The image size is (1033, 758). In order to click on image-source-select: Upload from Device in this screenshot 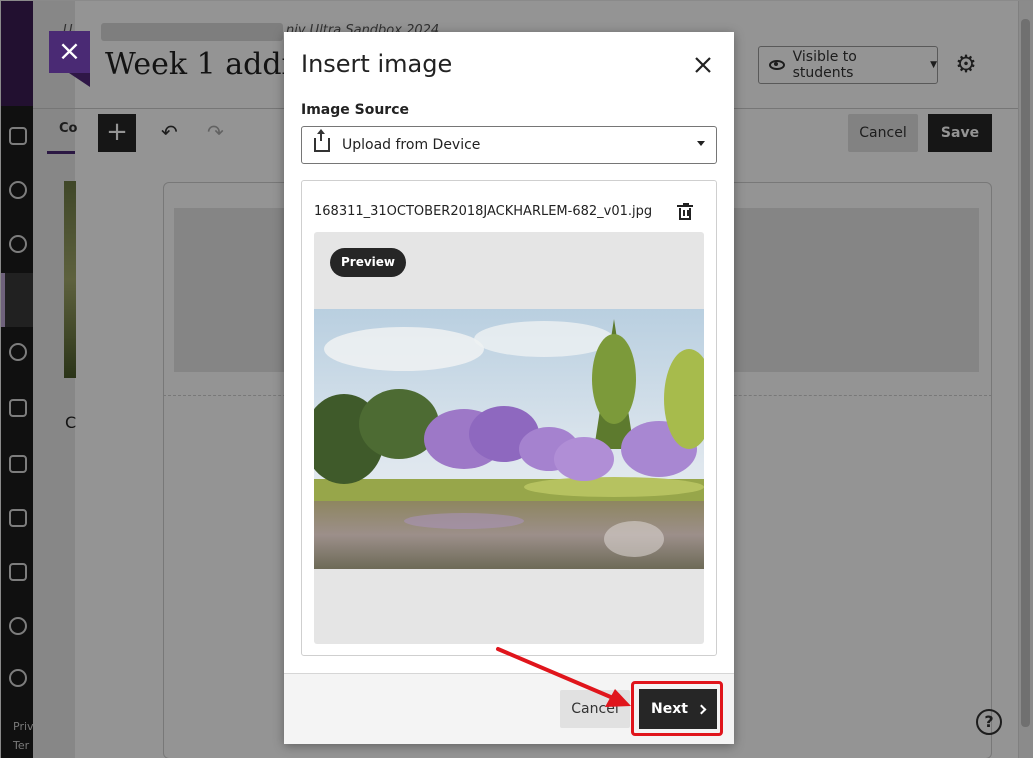, I will do `click(509, 145)`.